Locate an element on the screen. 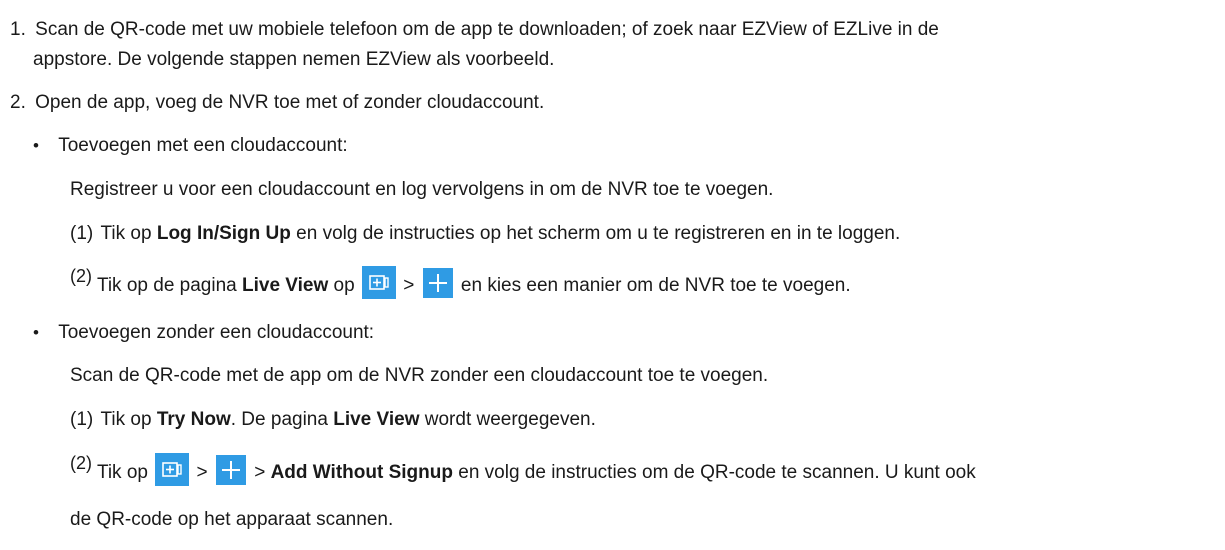 The height and width of the screenshot is (550, 1225). with-cloud-sub-2-pre: Tik op de pagina is located at coordinates (169, 285).